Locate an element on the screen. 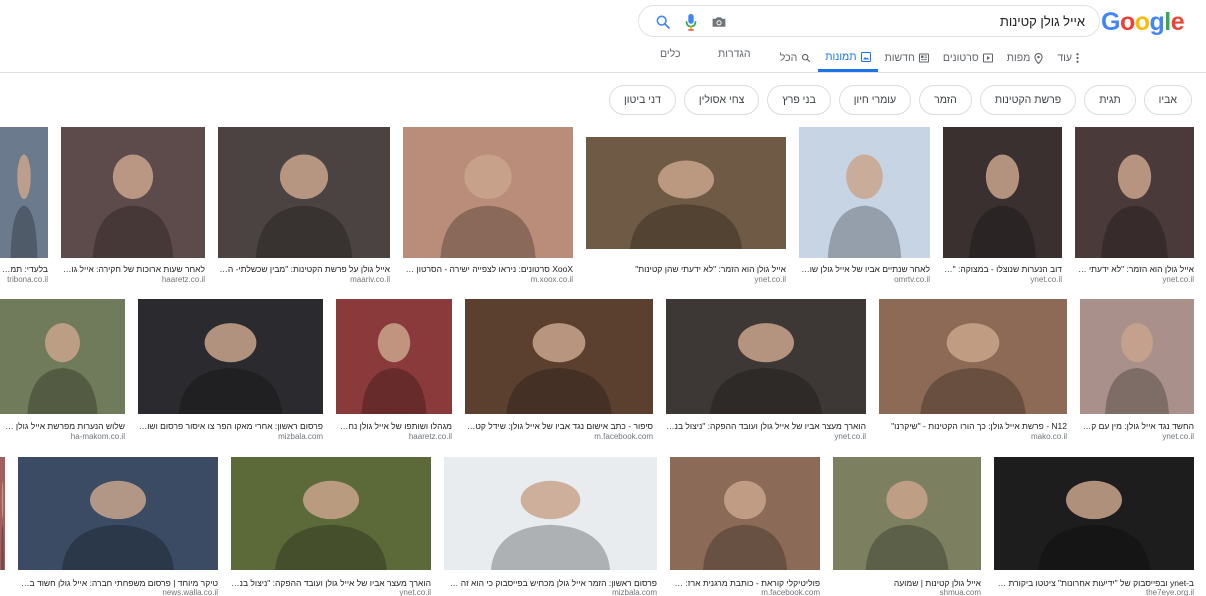  search-box is located at coordinates (869, 21).